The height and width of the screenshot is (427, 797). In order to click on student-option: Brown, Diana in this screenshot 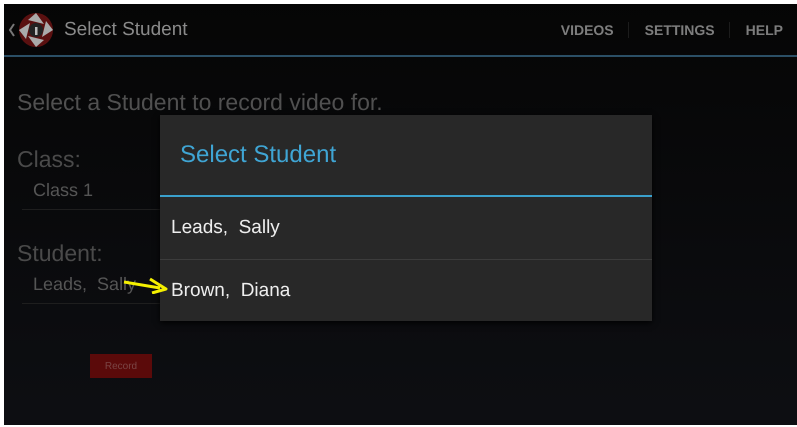, I will do `click(406, 290)`.